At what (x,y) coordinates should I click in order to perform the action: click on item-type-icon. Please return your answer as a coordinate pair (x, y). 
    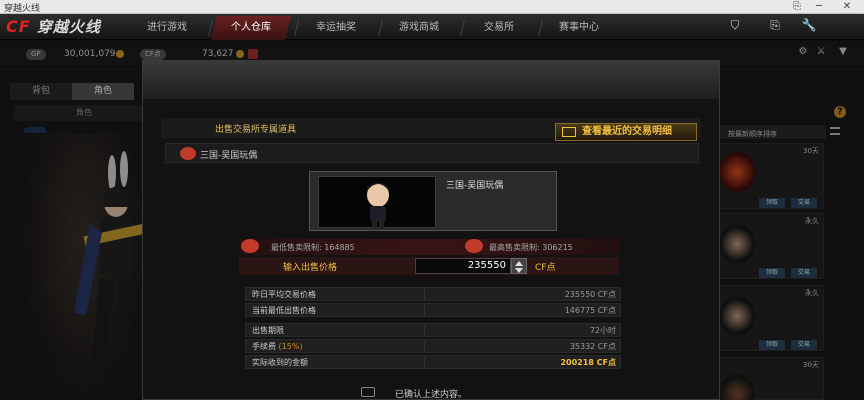
    Looking at the image, I should click on (188, 153).